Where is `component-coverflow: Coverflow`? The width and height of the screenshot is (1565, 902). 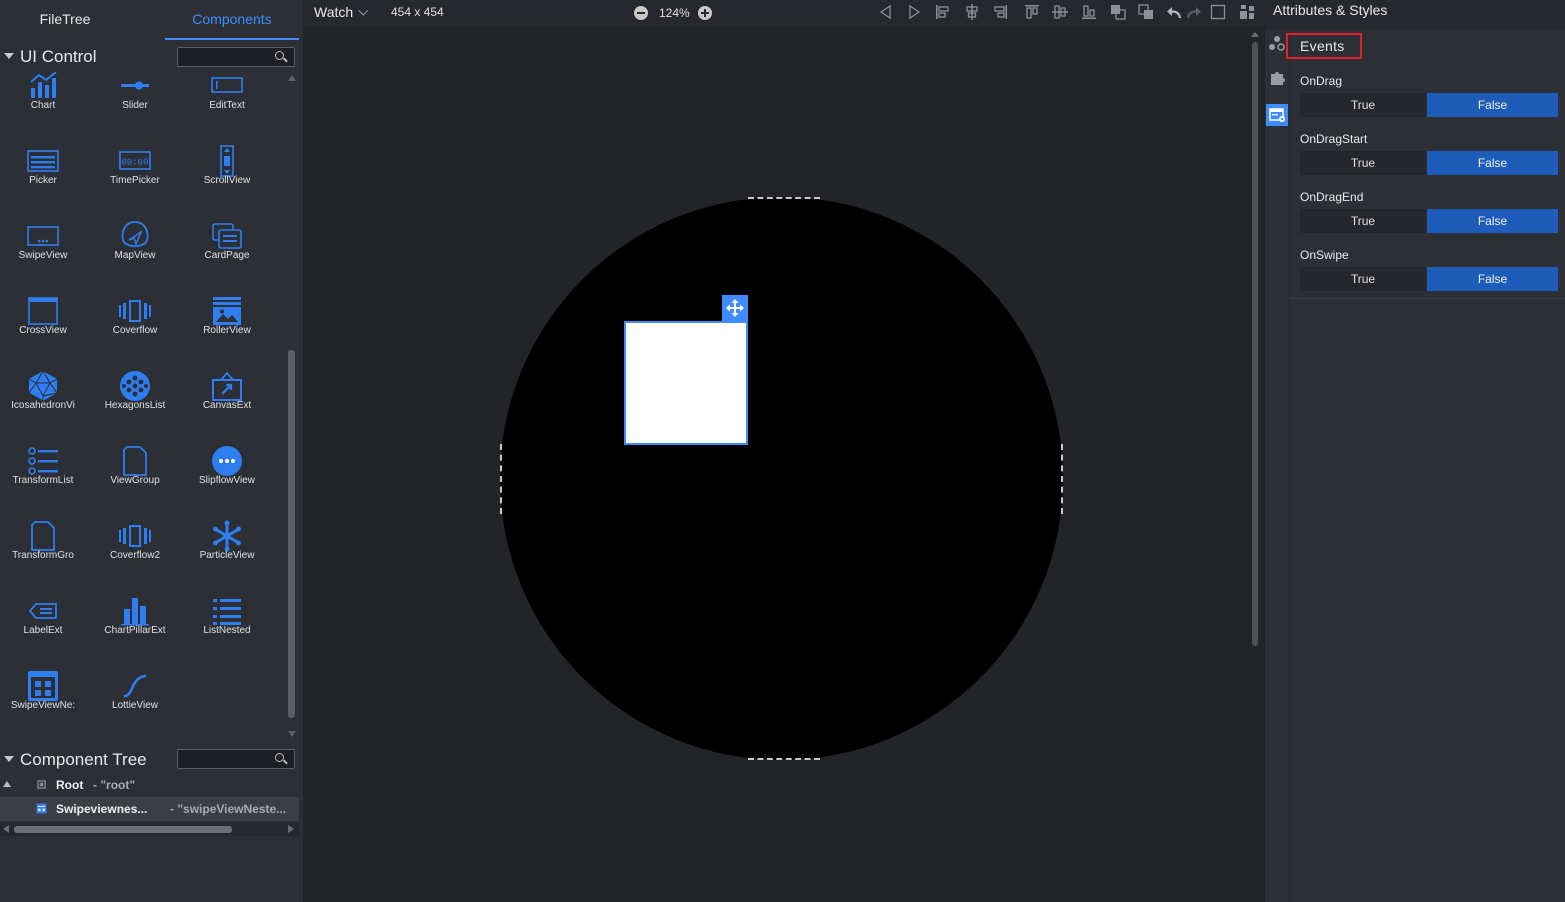
component-coverflow: Coverflow is located at coordinates (138, 326).